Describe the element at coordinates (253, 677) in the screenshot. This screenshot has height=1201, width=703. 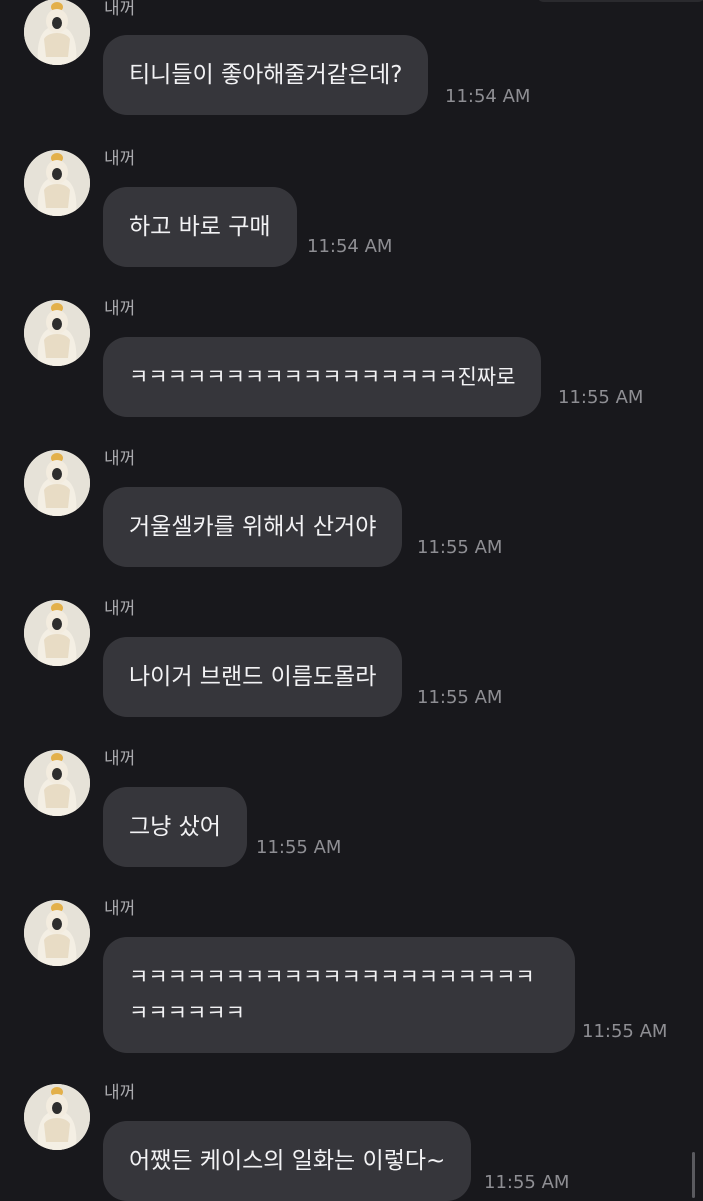
I see `message-bubble: 나이거 브랜드 이름도몰라` at that location.